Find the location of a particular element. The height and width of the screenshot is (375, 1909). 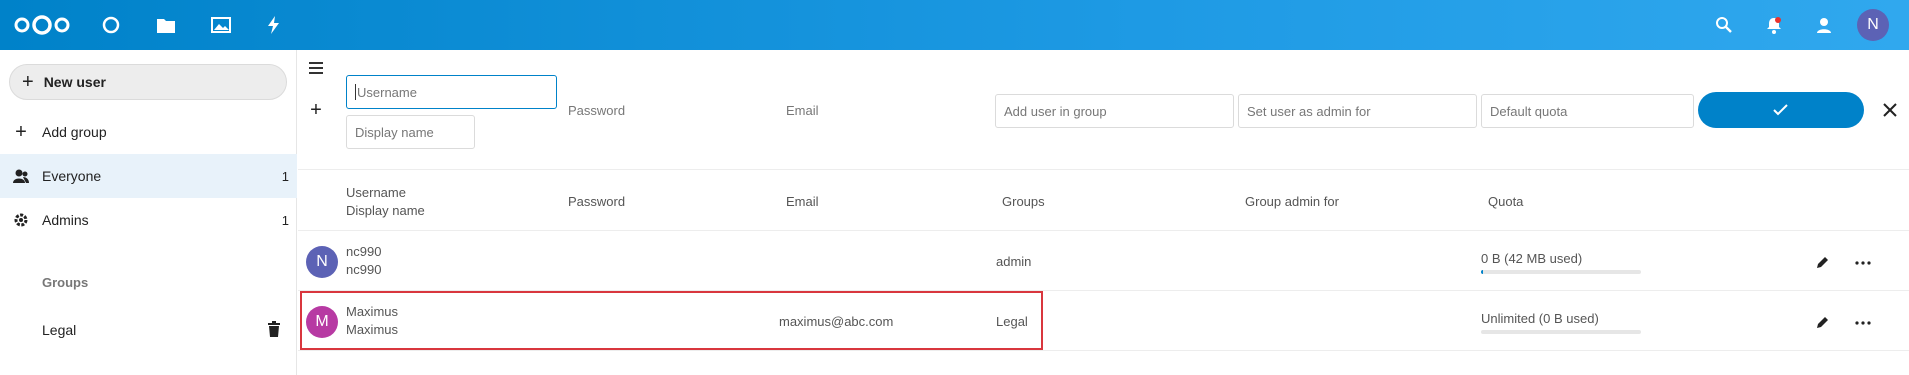

sidebar-item-label: Legal is located at coordinates (59, 330).